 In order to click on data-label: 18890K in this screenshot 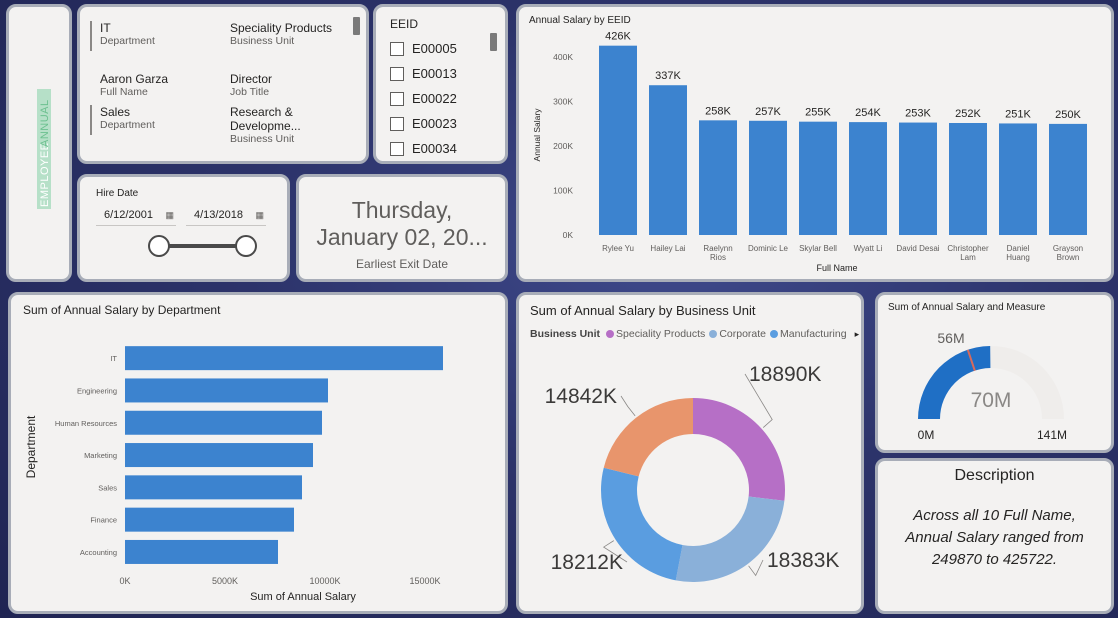, I will do `click(785, 374)`.